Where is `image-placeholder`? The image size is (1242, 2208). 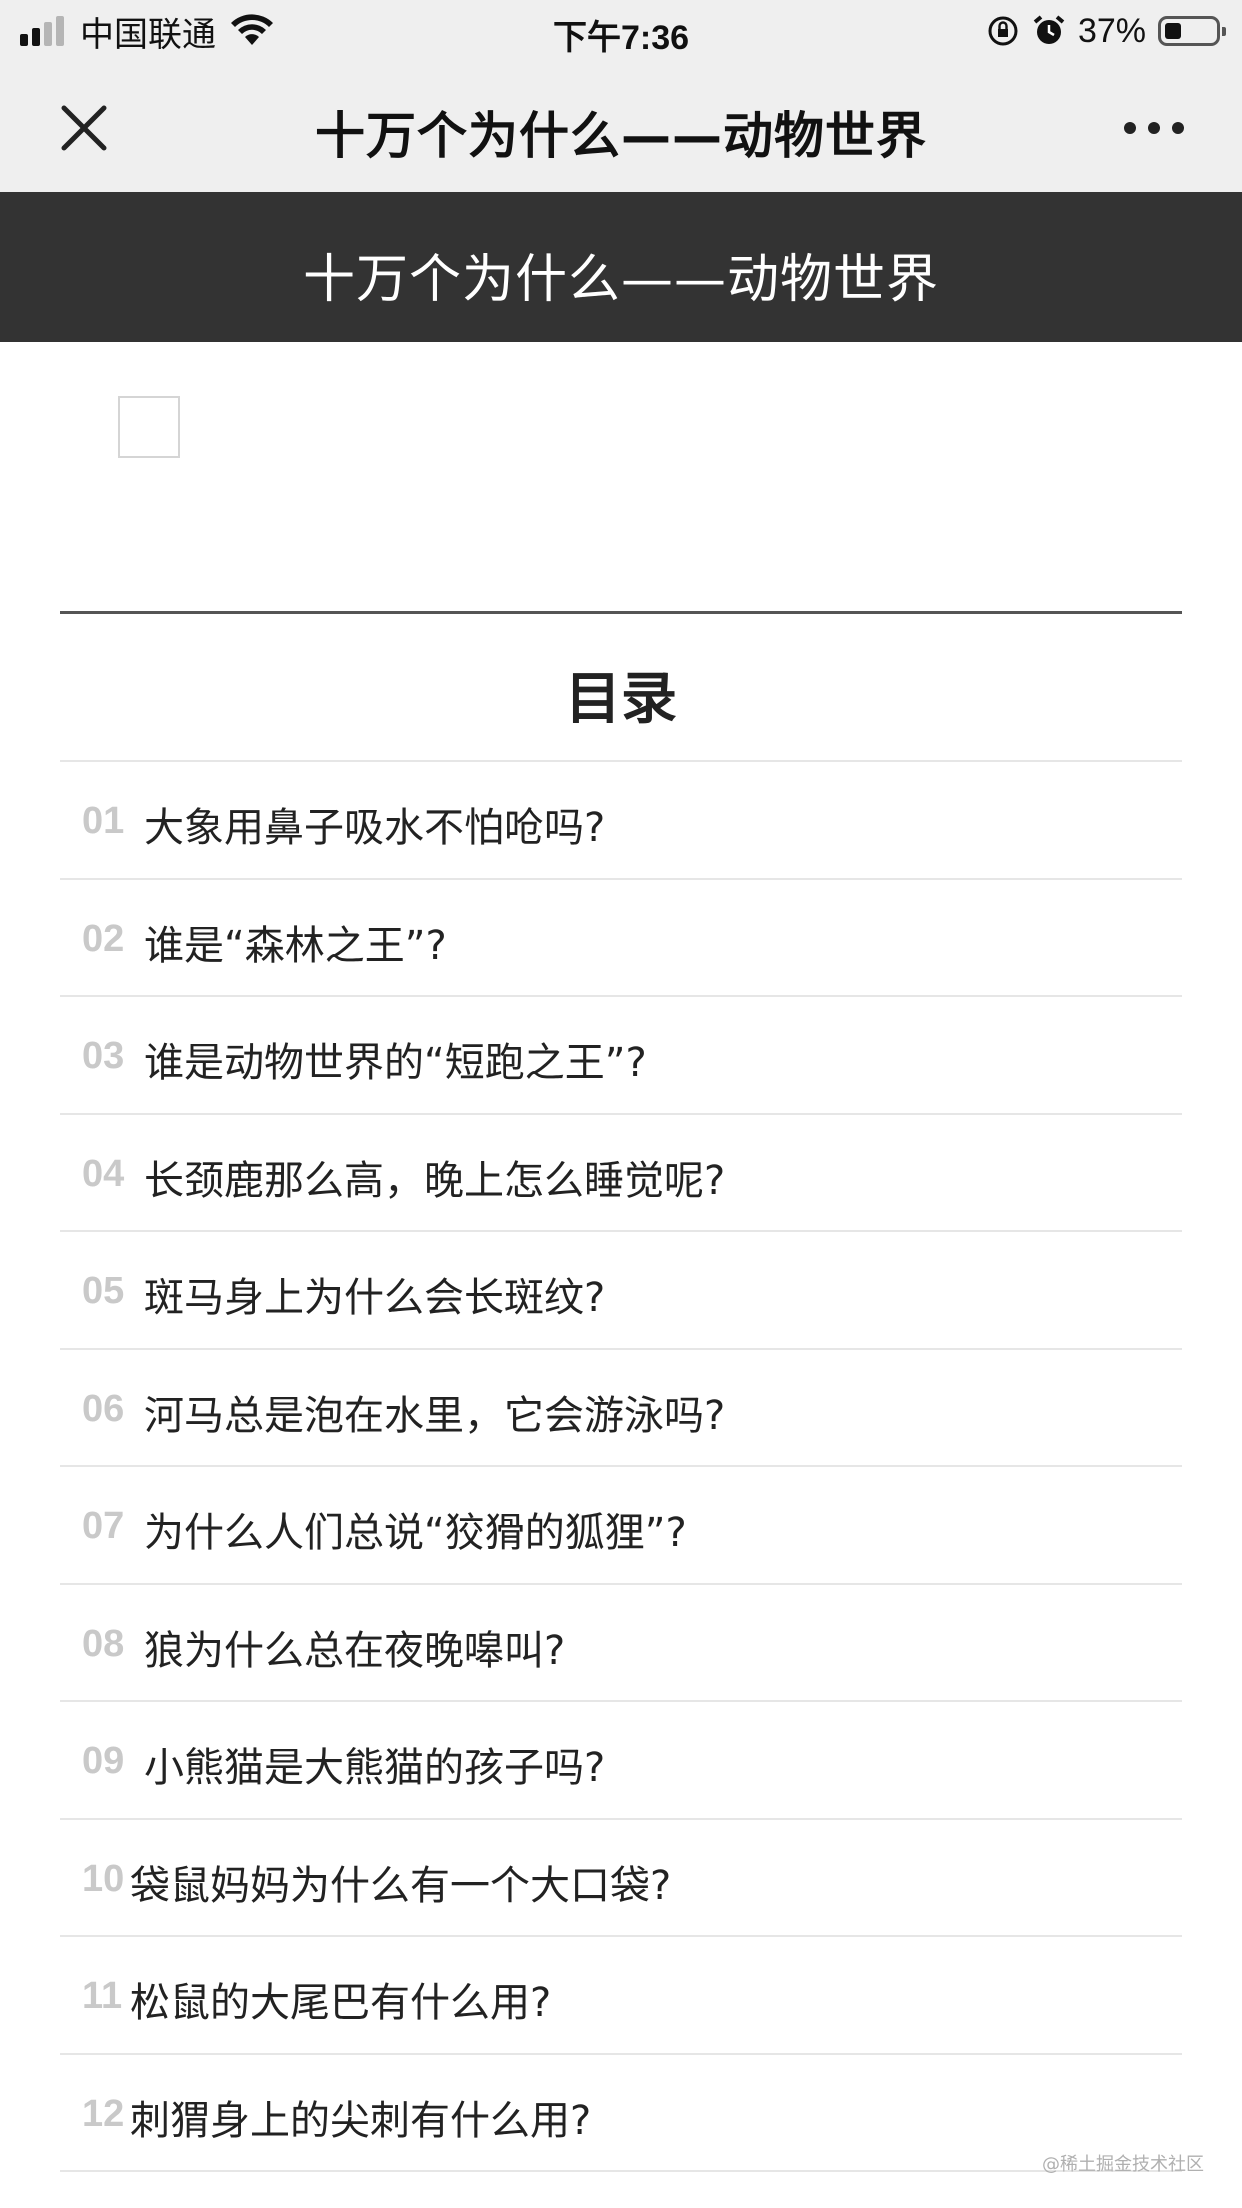
image-placeholder is located at coordinates (149, 427).